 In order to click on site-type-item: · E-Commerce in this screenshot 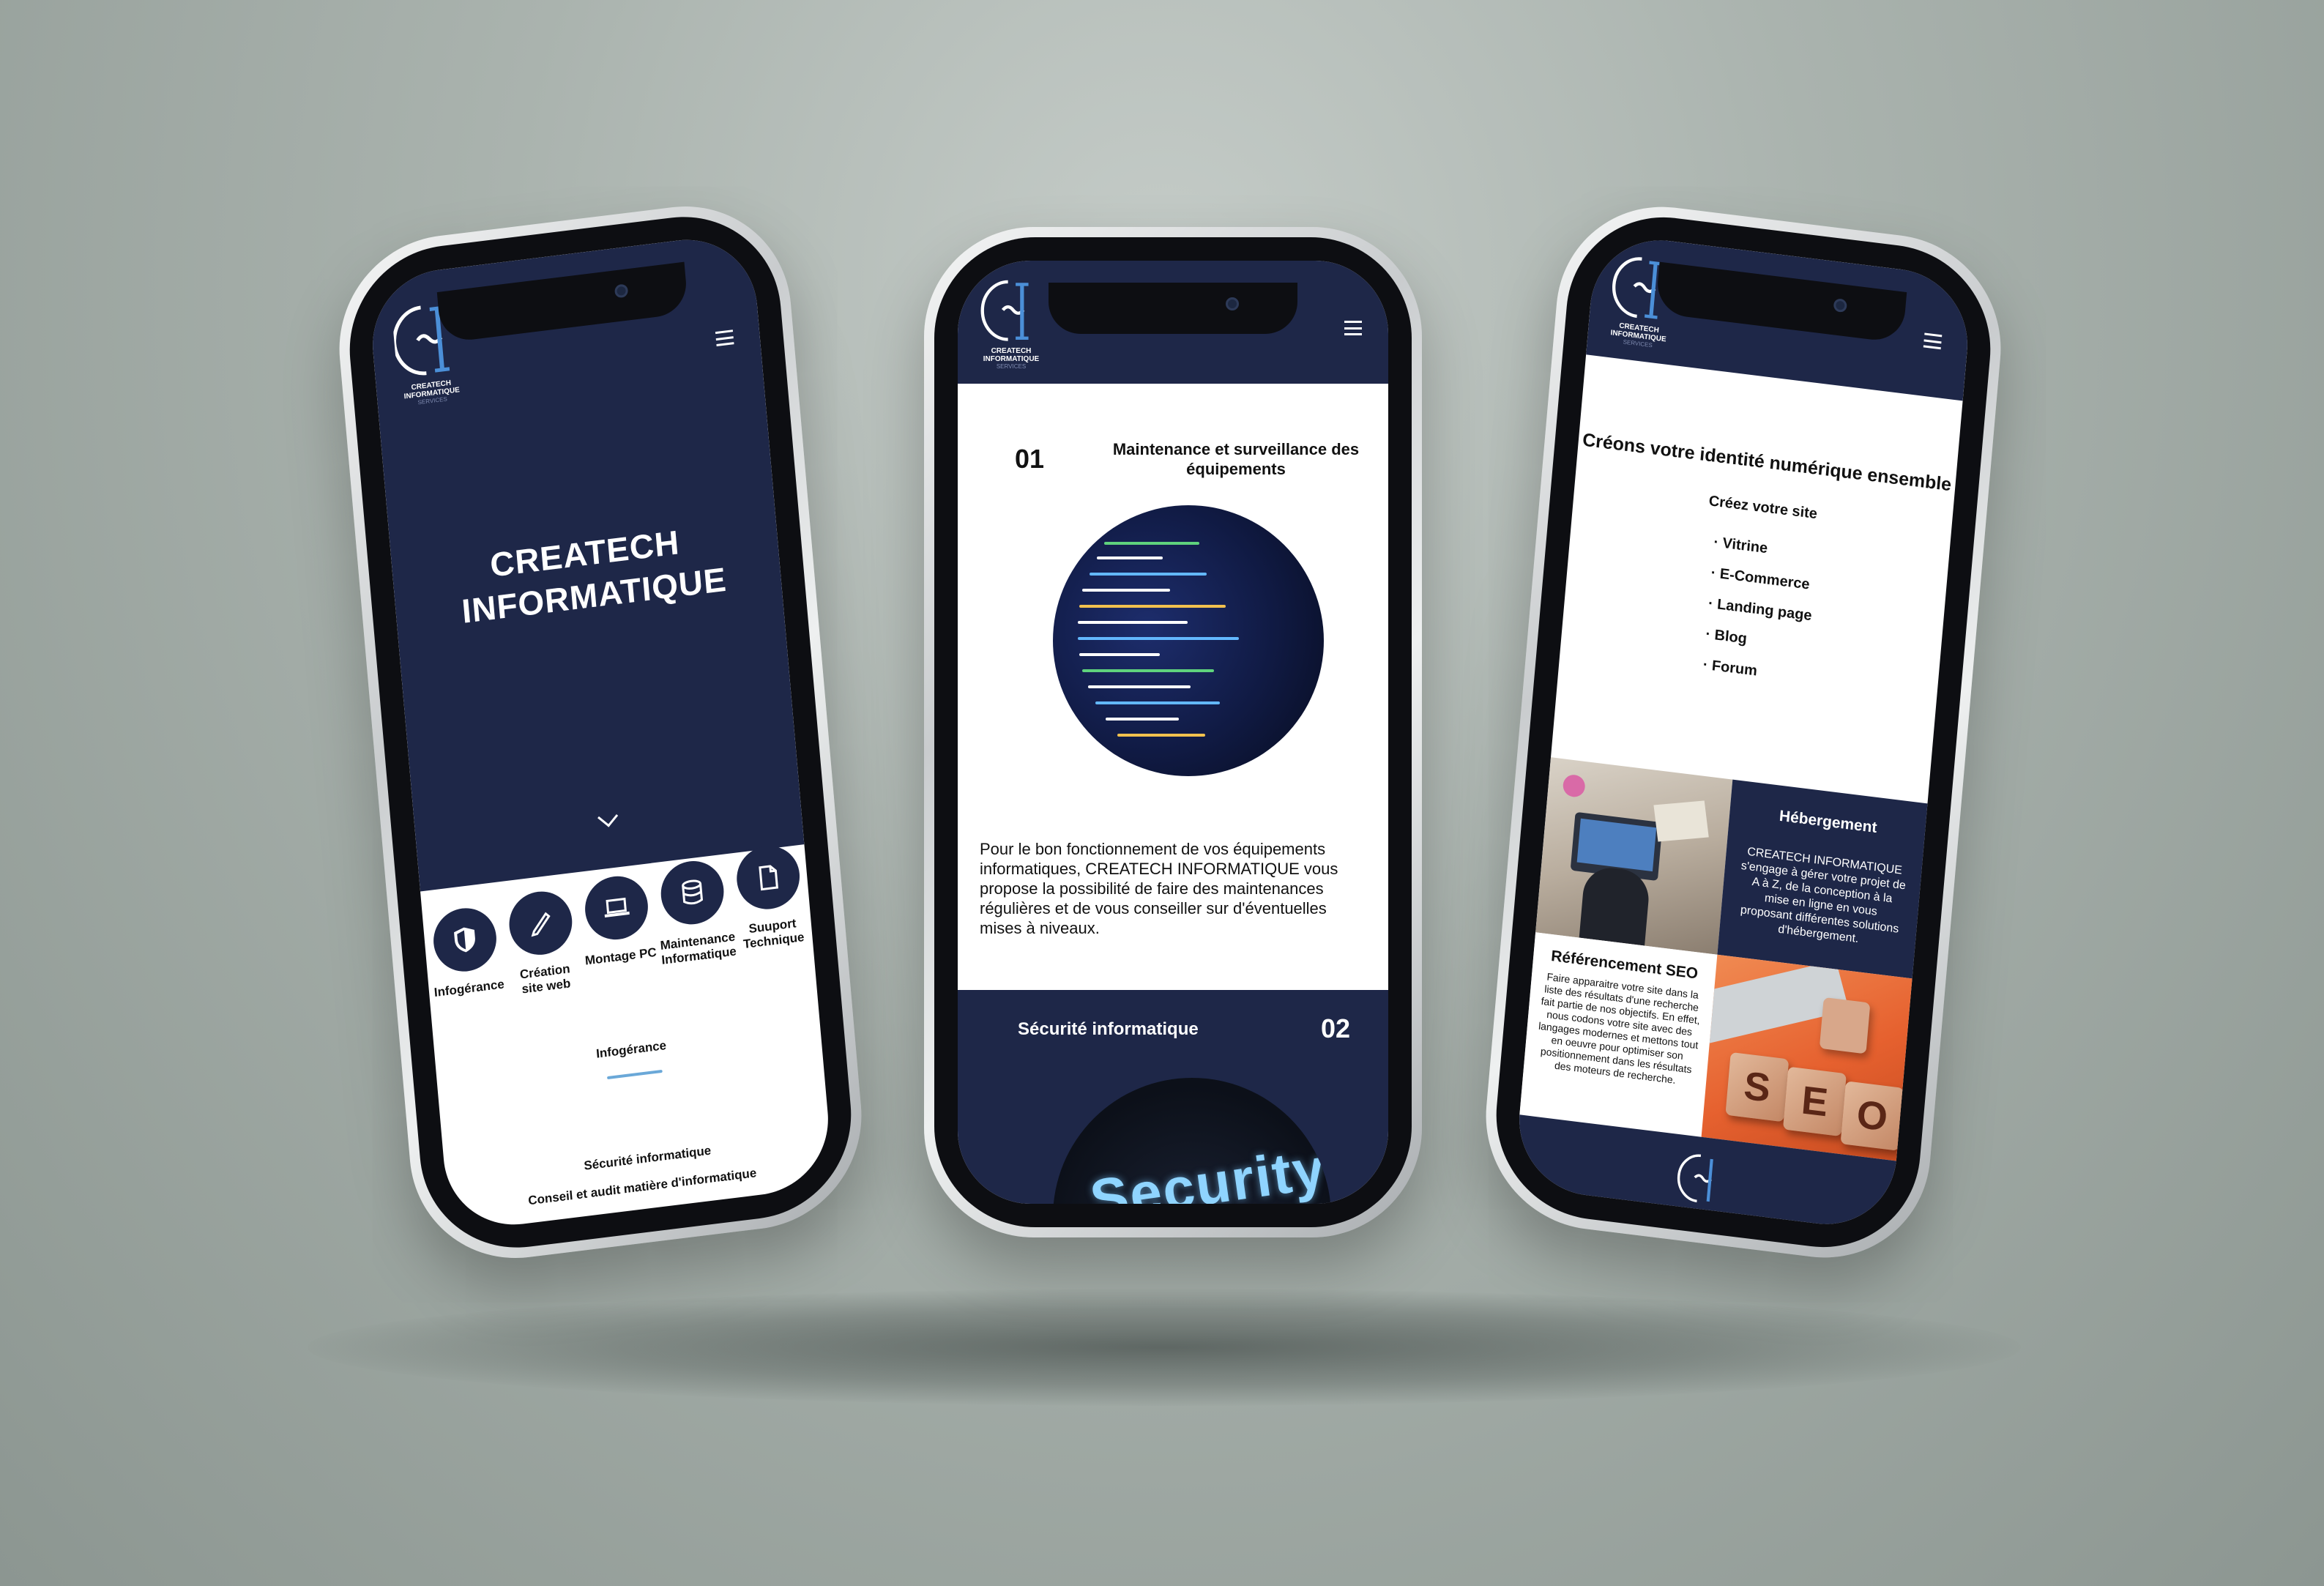, I will do `click(1761, 579)`.